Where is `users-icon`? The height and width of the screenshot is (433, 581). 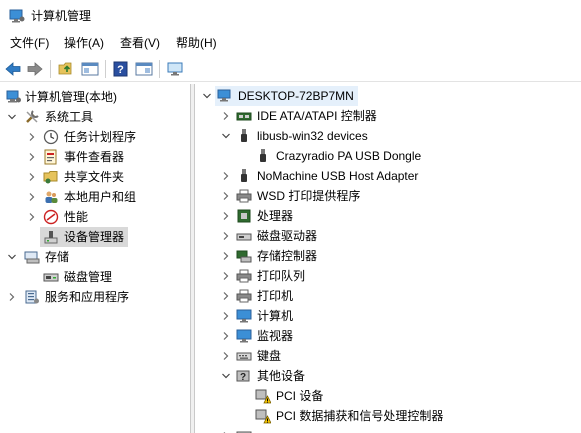
users-icon is located at coordinates (51, 197).